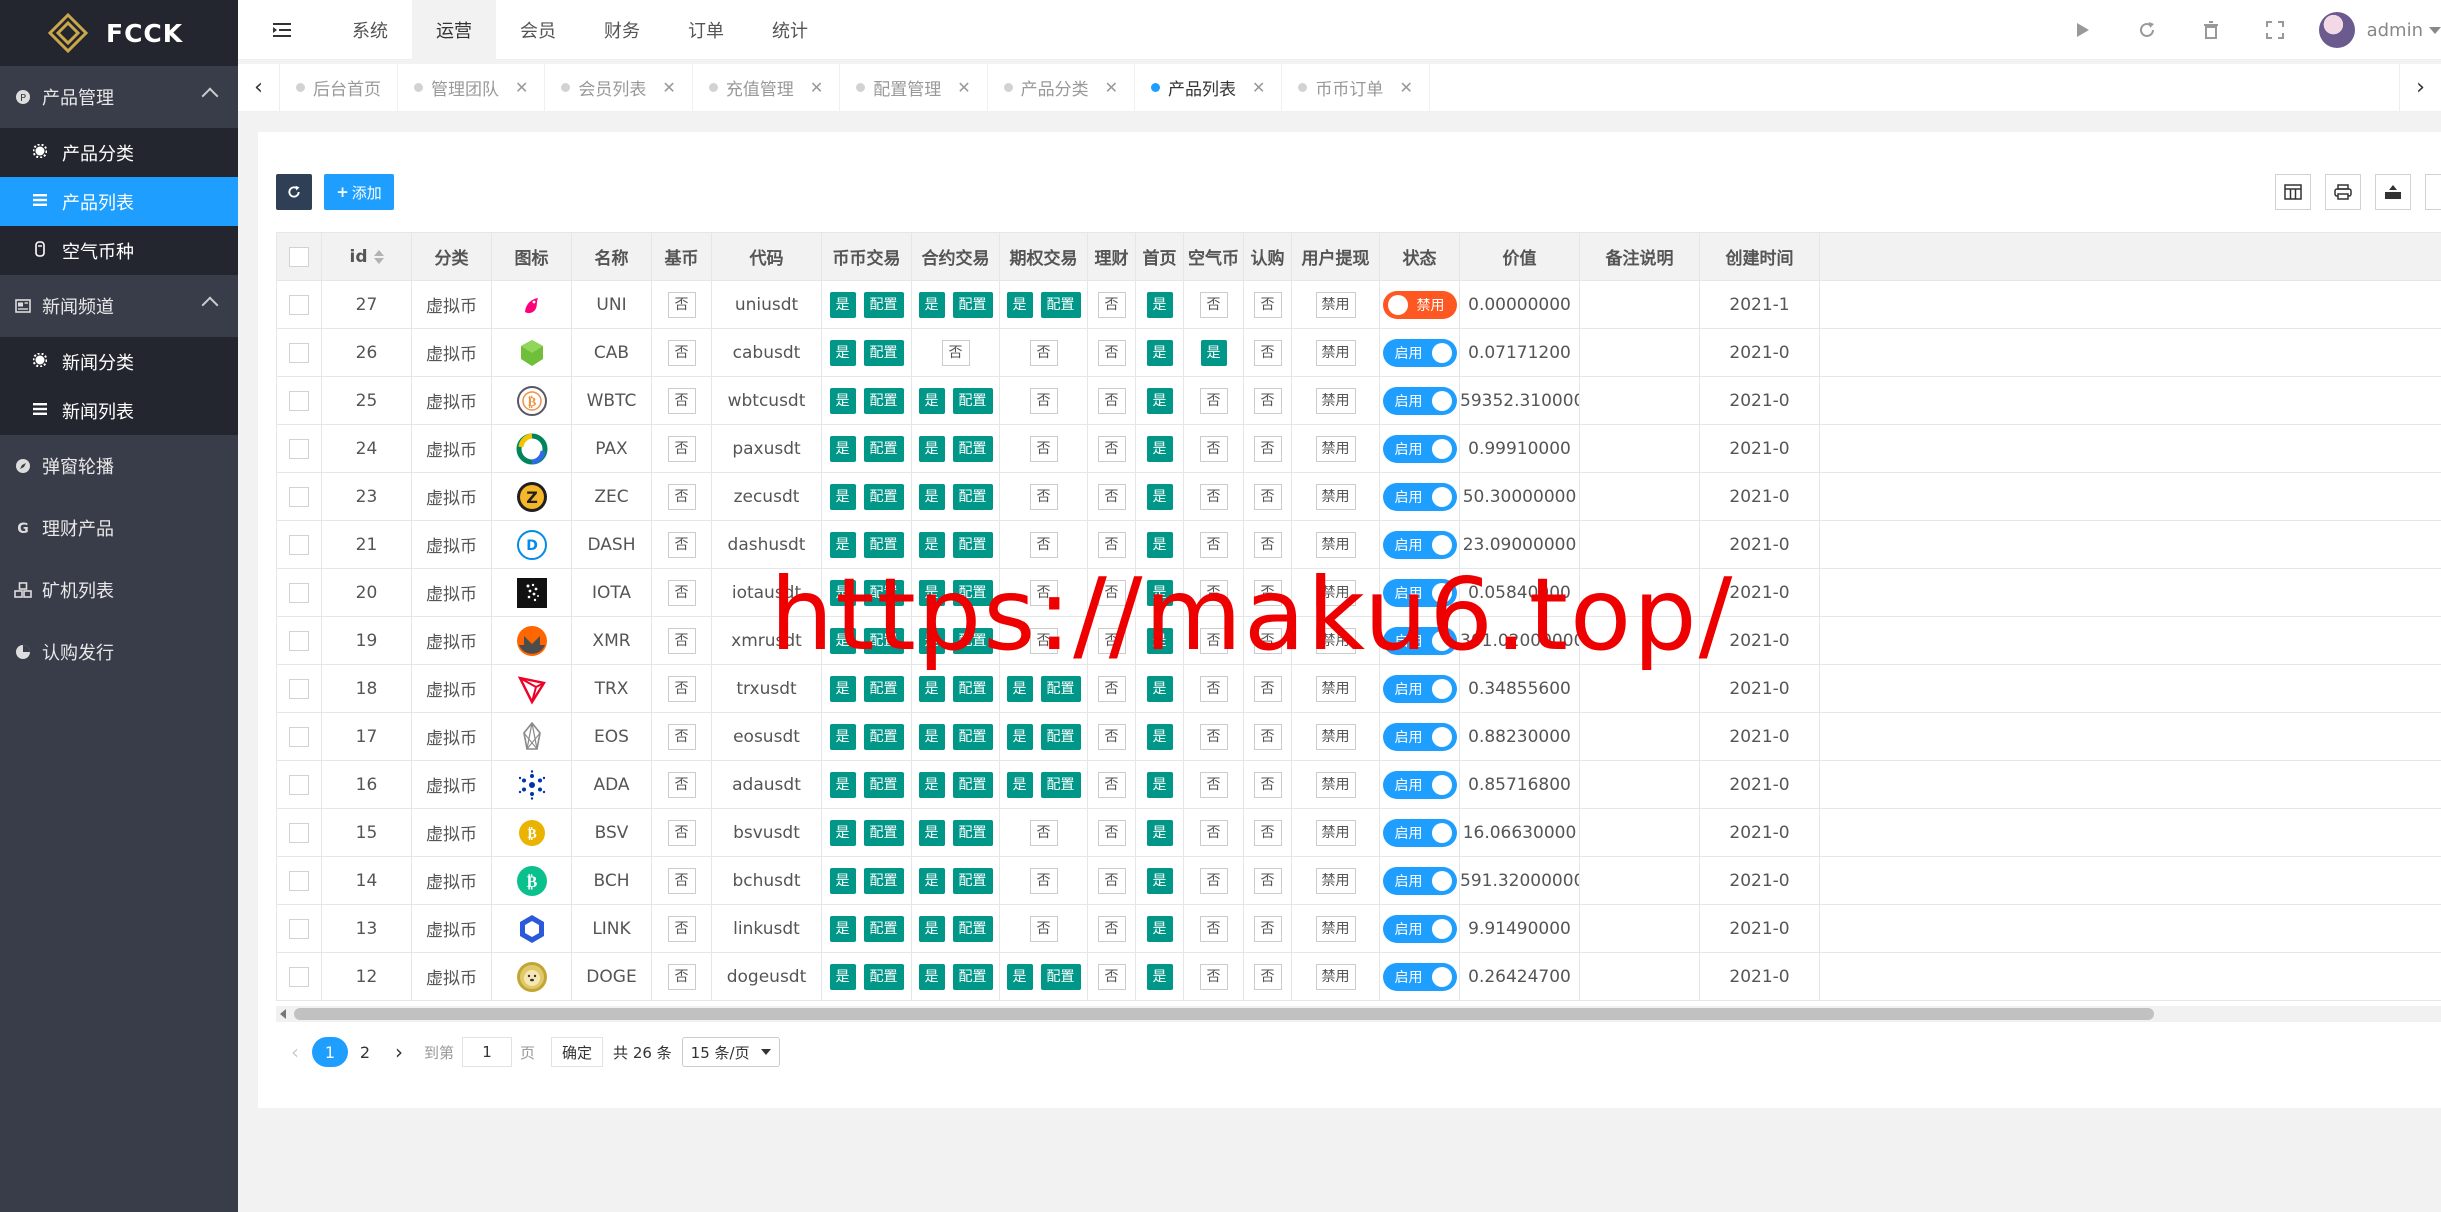 The image size is (2441, 1212). I want to click on option-config-button: 配置, so click(1060, 736).